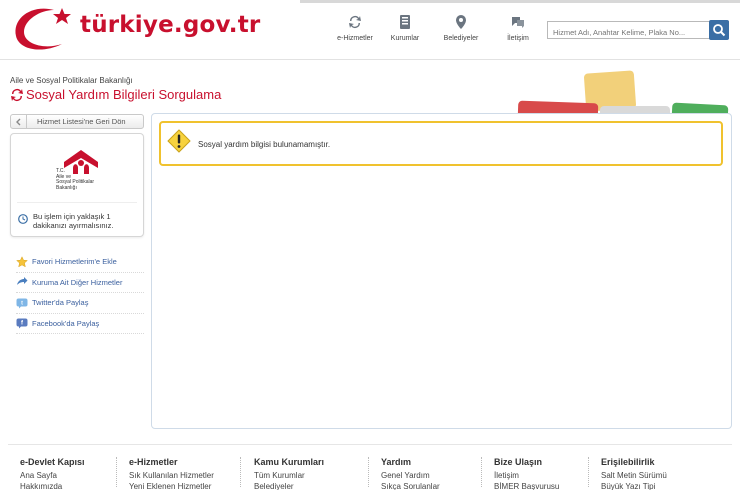 The width and height of the screenshot is (740, 490). Describe the element at coordinates (264, 144) in the screenshot. I see `alert-message: Sosyal yardım bilgisi bulunamamıştır.` at that location.